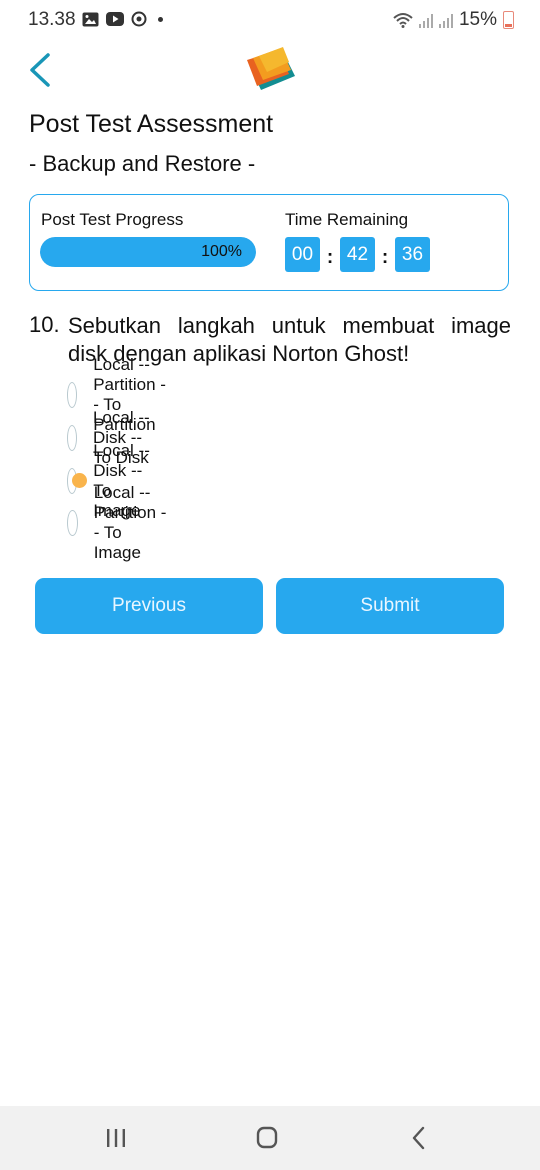 The height and width of the screenshot is (1170, 540). Describe the element at coordinates (44, 324) in the screenshot. I see `question-number: 10.` at that location.